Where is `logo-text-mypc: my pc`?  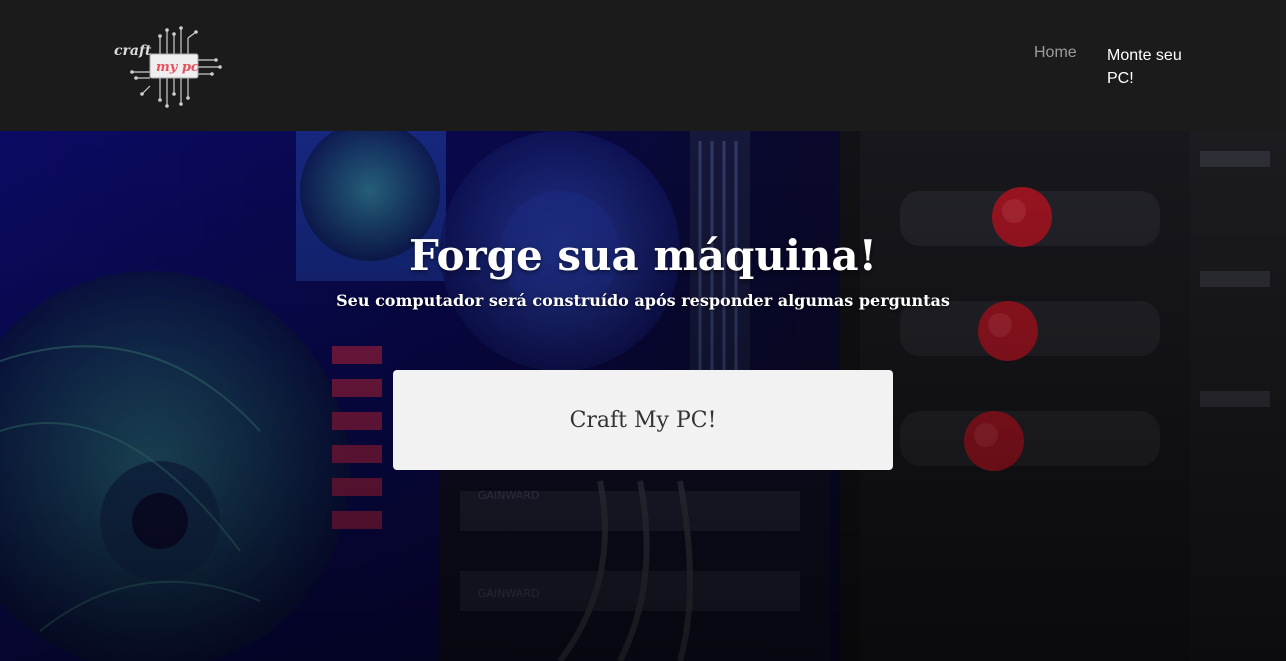
logo-text-mypc: my pc is located at coordinates (177, 67).